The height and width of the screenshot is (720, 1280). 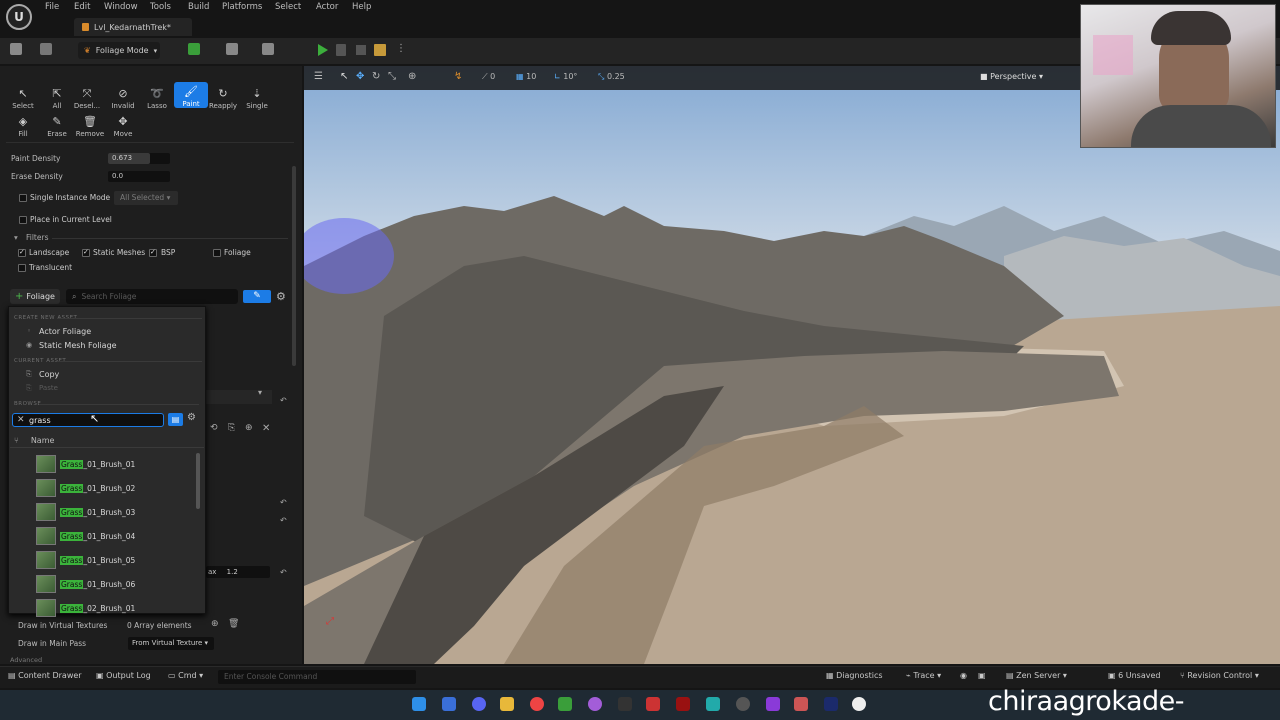 I want to click on stop-icon, so click(x=361, y=50).